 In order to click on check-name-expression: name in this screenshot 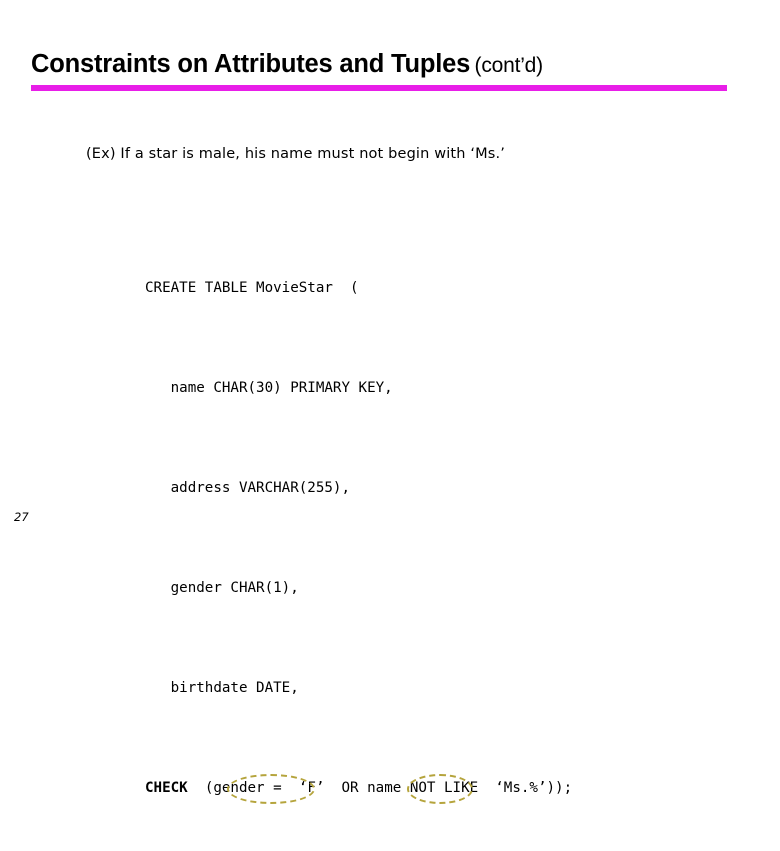, I will do `click(384, 788)`.